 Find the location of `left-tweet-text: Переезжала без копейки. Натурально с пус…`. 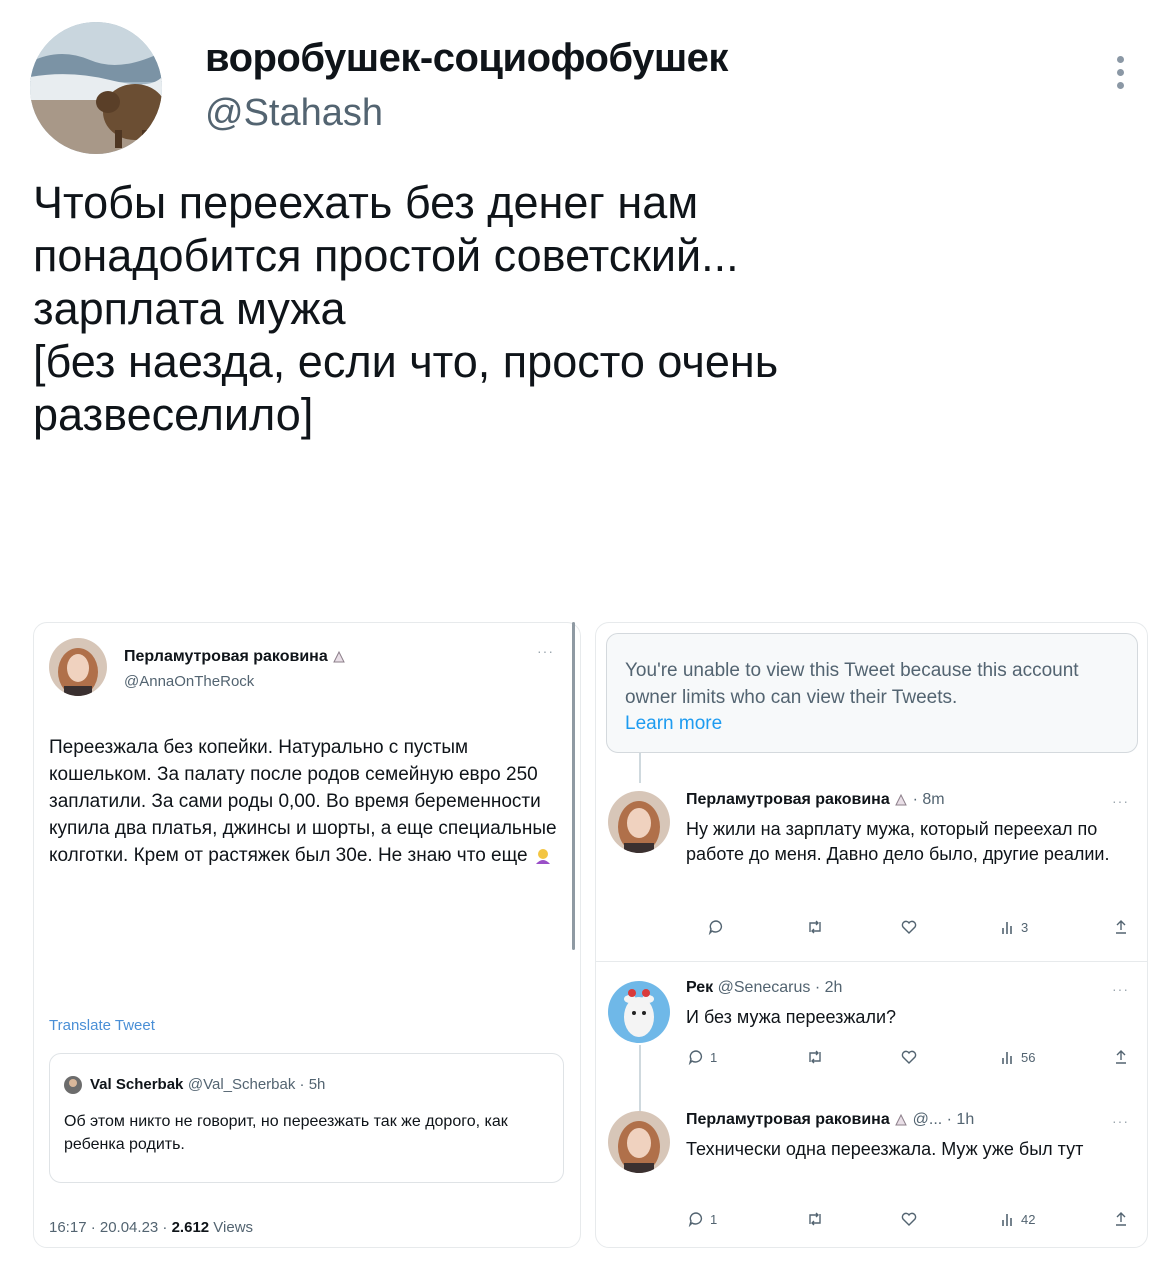

left-tweet-text: Переезжала без копейки. Натурально с пус… is located at coordinates (303, 801).